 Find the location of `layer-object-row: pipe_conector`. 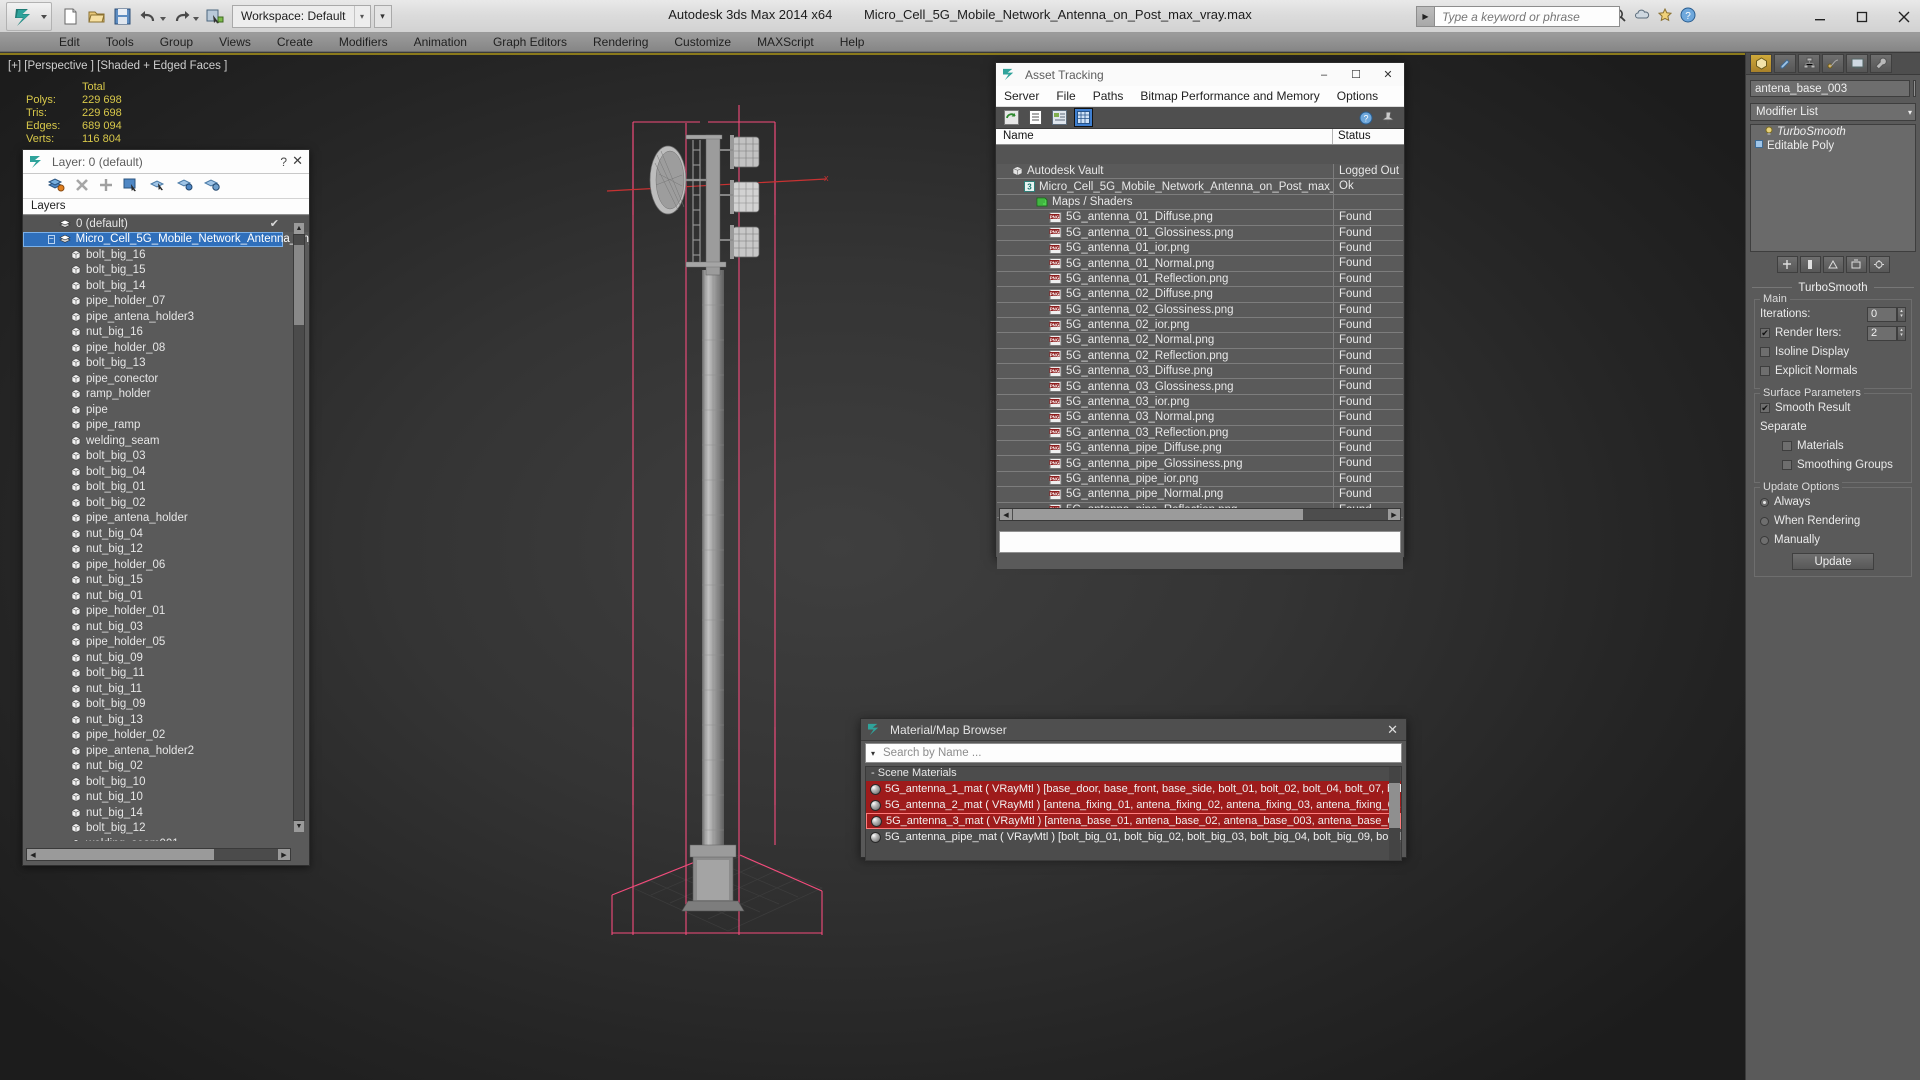

layer-object-row: pipe_conector is located at coordinates (166, 379).